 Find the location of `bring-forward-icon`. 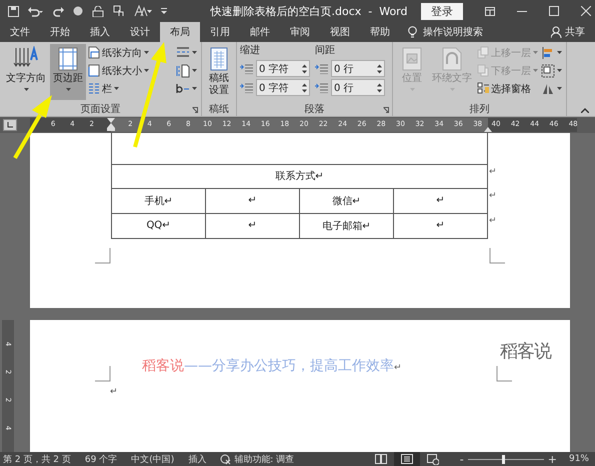

bring-forward-icon is located at coordinates (483, 52).